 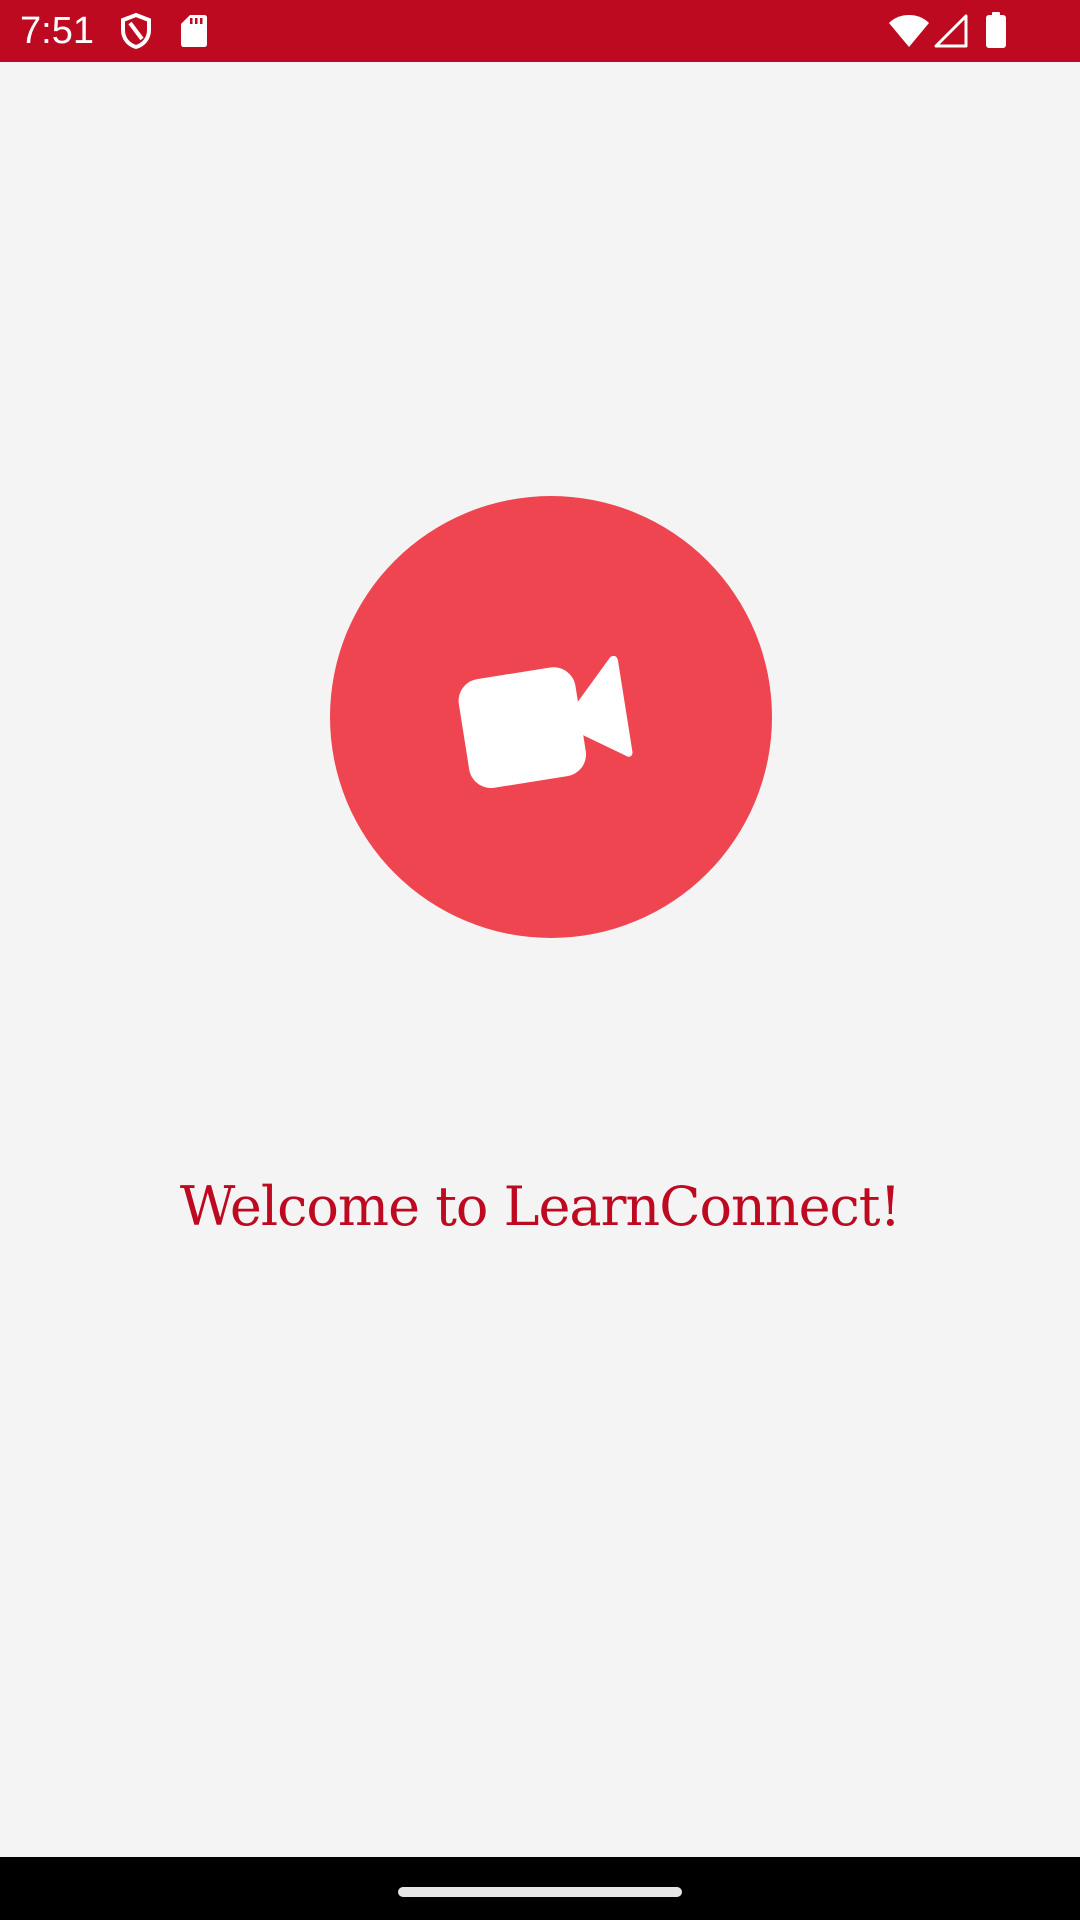 What do you see at coordinates (545, 722) in the screenshot?
I see `video-camera-icon` at bounding box center [545, 722].